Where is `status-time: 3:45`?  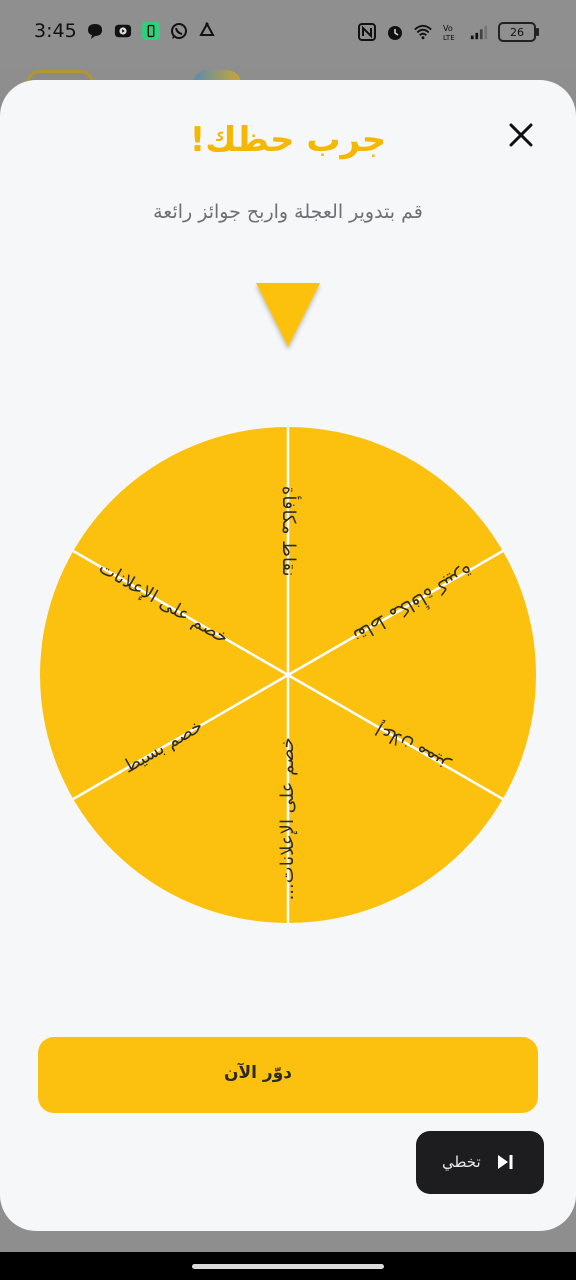 status-time: 3:45 is located at coordinates (55, 31).